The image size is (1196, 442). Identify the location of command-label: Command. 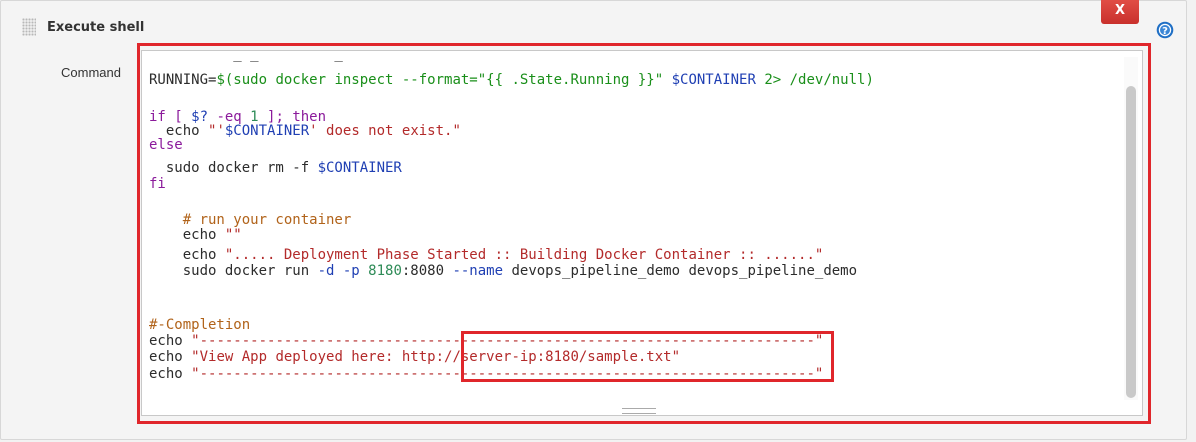
(91, 72).